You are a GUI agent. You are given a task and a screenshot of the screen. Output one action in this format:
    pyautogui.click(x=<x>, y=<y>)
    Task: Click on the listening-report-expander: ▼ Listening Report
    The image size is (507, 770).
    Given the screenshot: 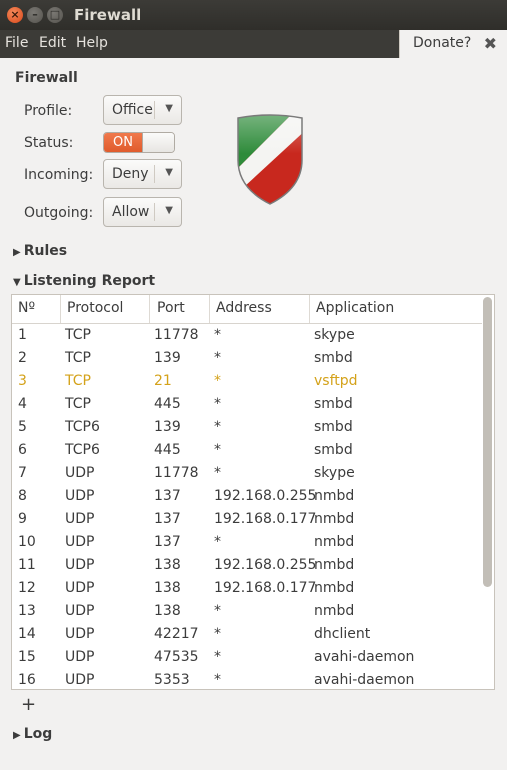 What is the action you would take?
    pyautogui.click(x=84, y=281)
    